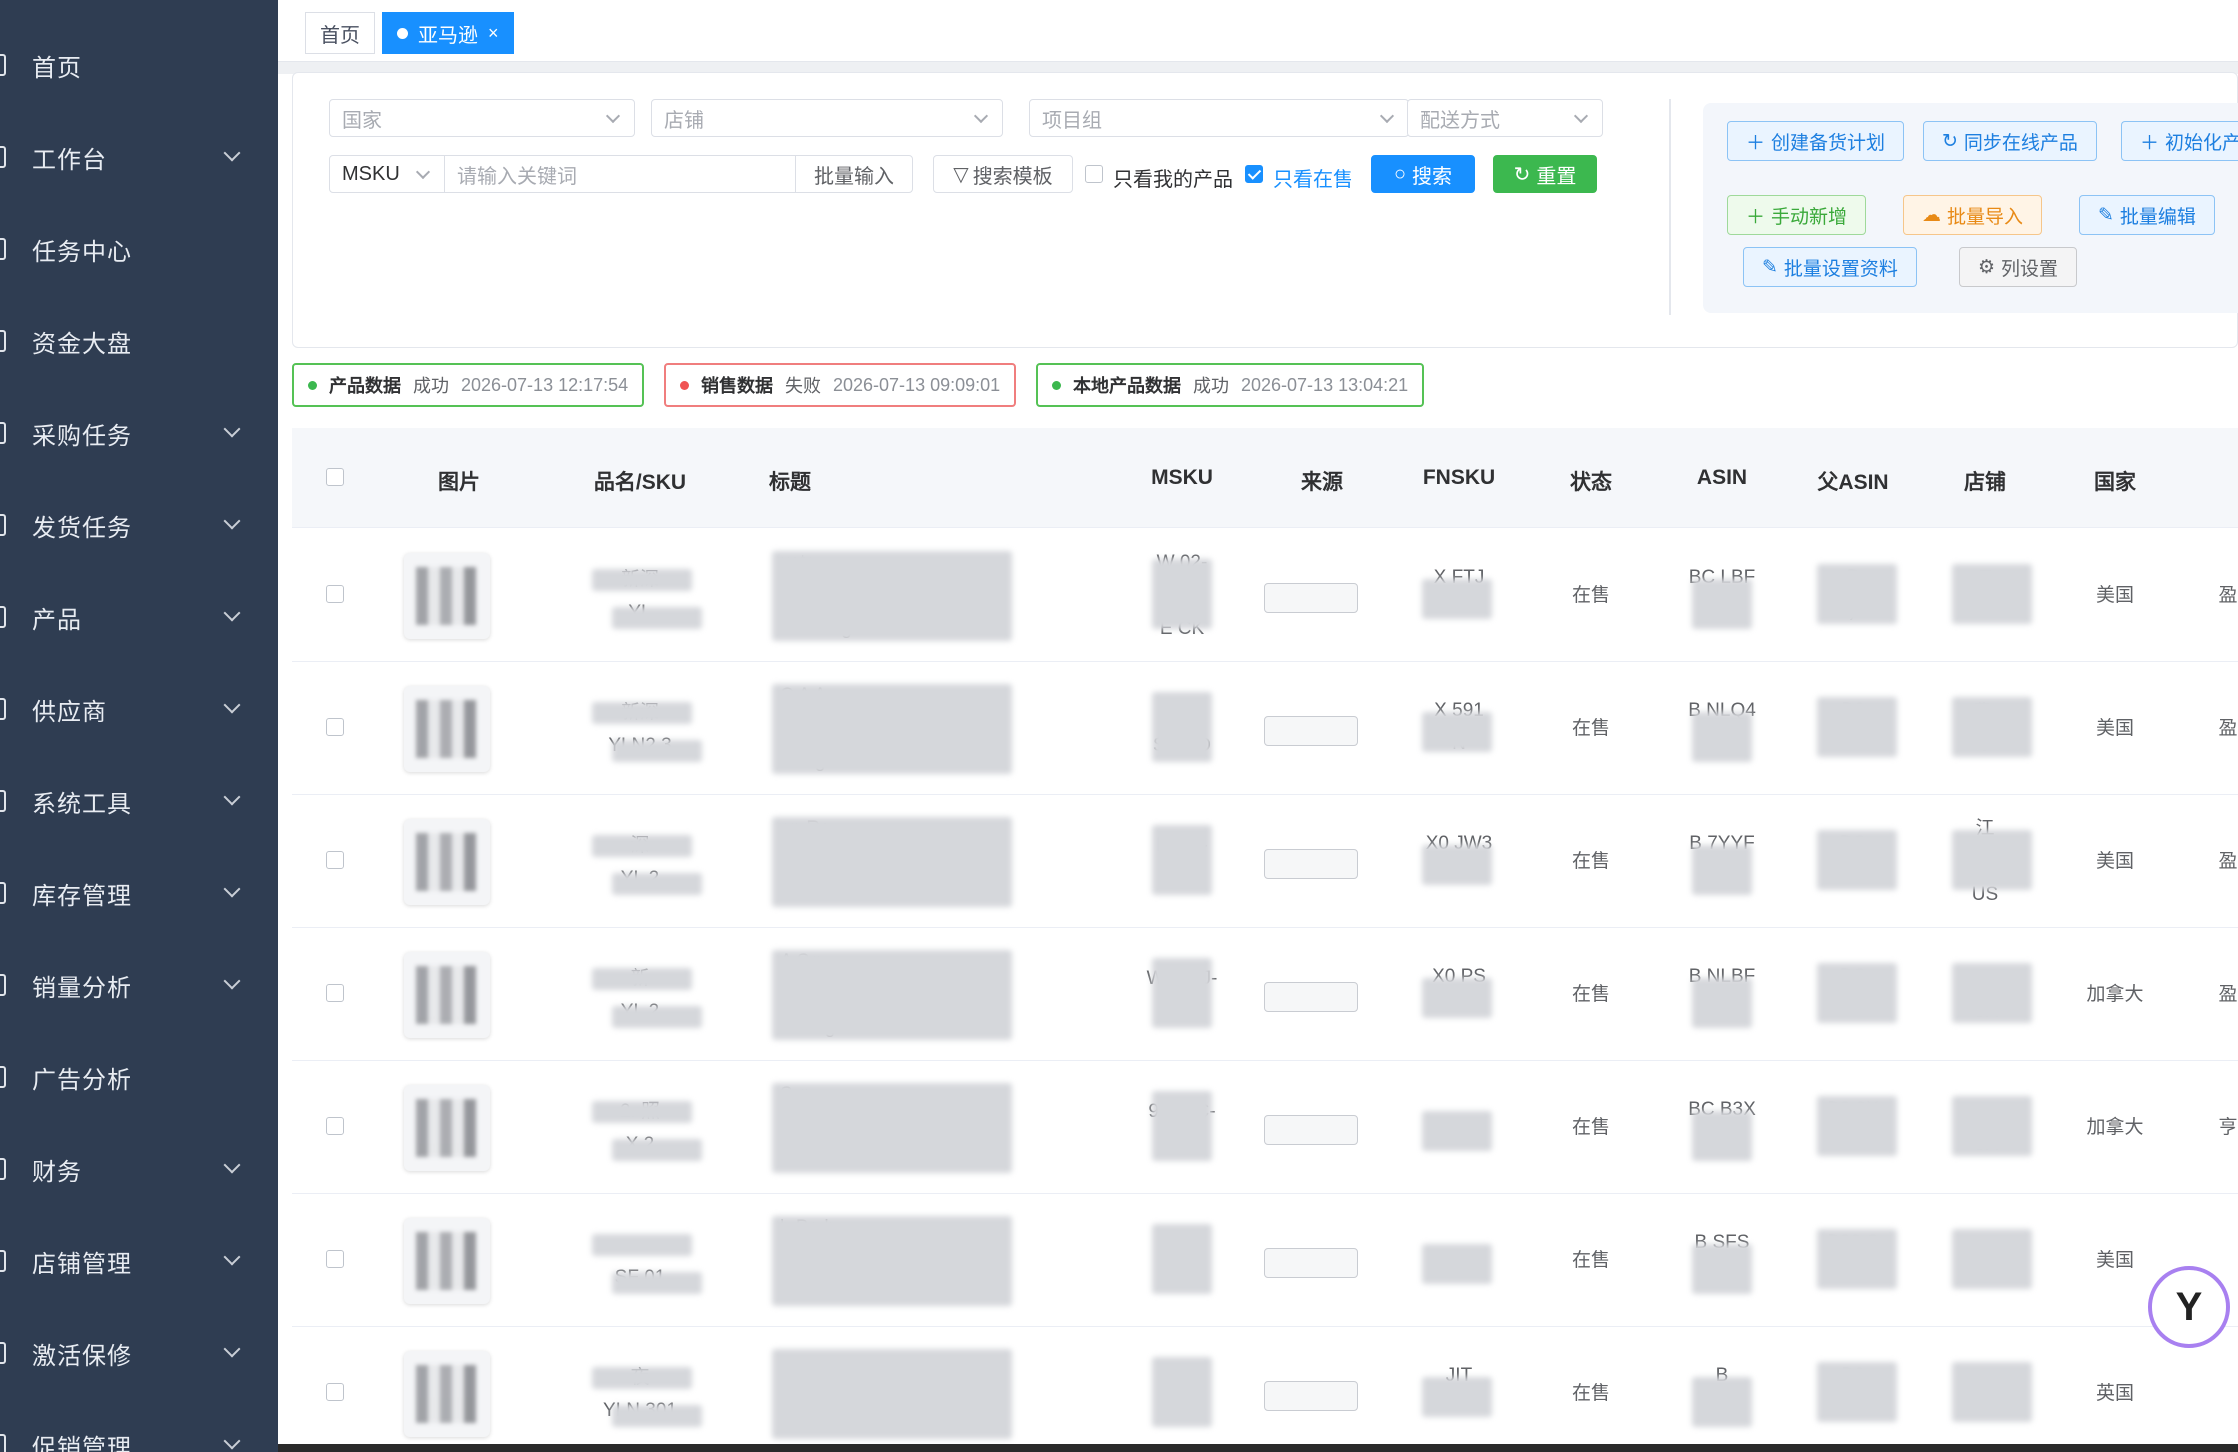 The image size is (2238, 1452). I want to click on status-time: 2026-07-13 09:09:01, so click(917, 384).